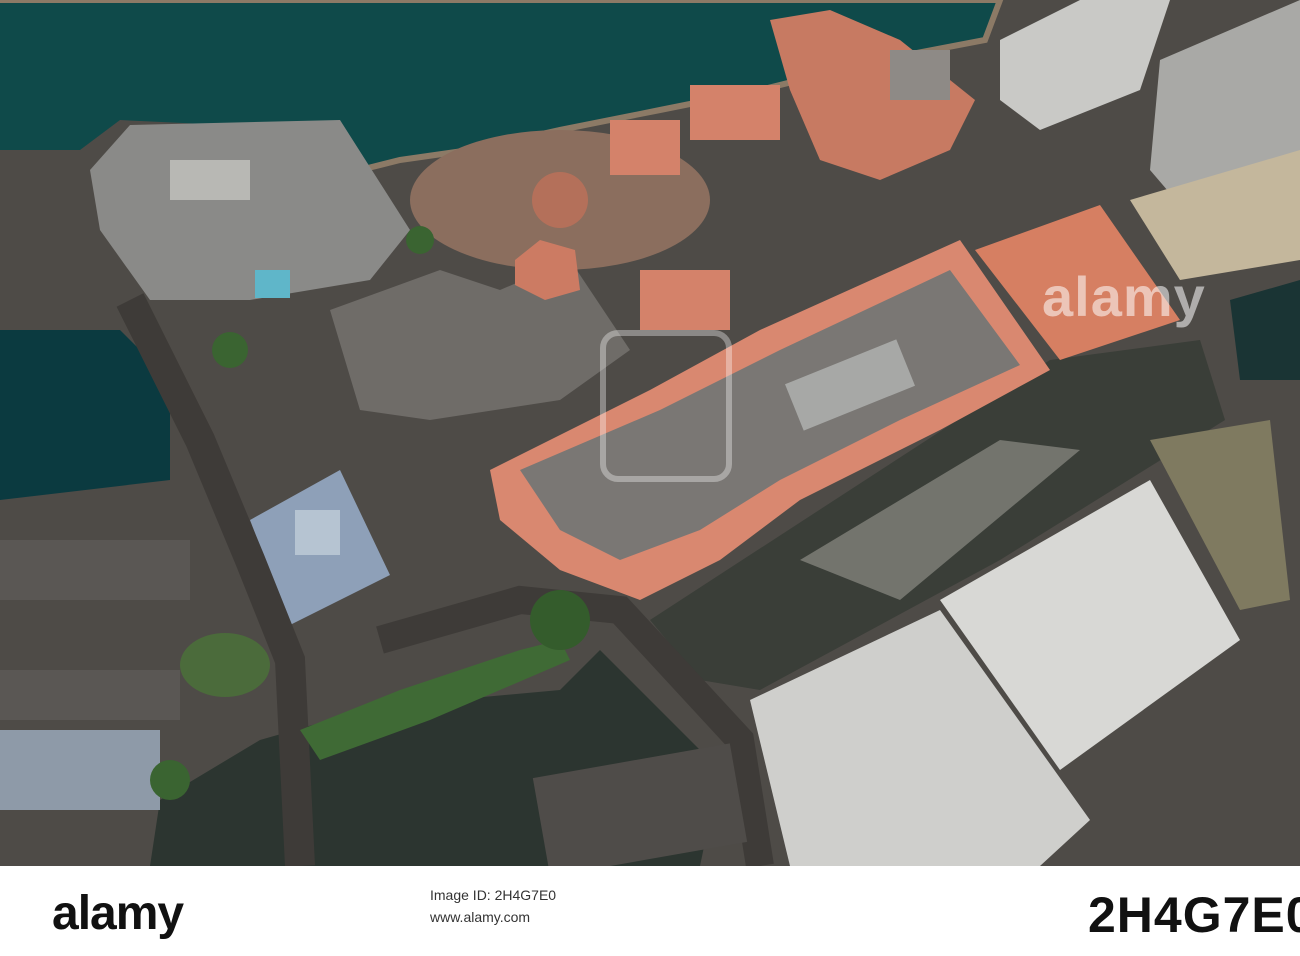 The width and height of the screenshot is (1300, 956). What do you see at coordinates (118, 913) in the screenshot?
I see `site-logo: alamy` at bounding box center [118, 913].